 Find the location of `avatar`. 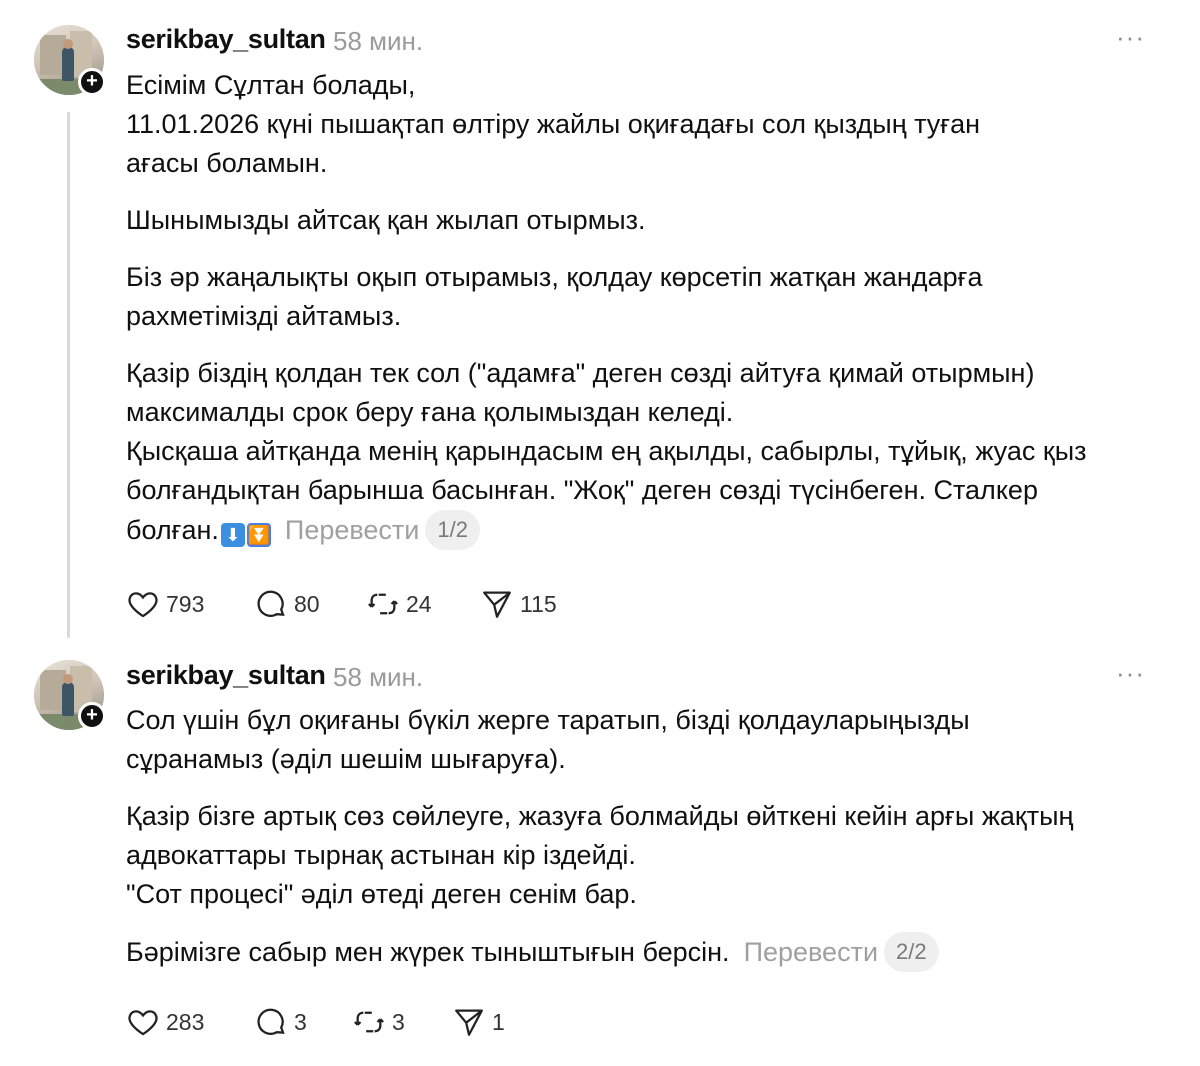

avatar is located at coordinates (69, 695).